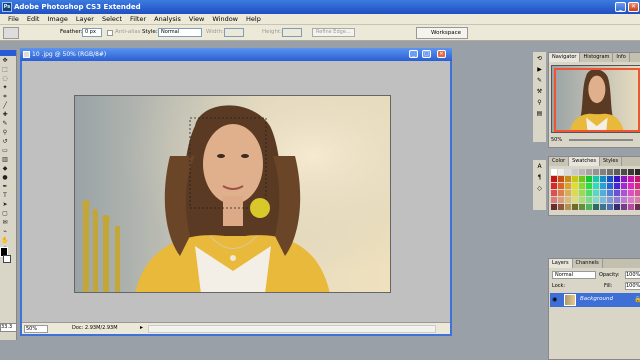 The height and width of the screenshot is (360, 640). What do you see at coordinates (36, 329) in the screenshot?
I see `document-zoom-field: 50%` at bounding box center [36, 329].